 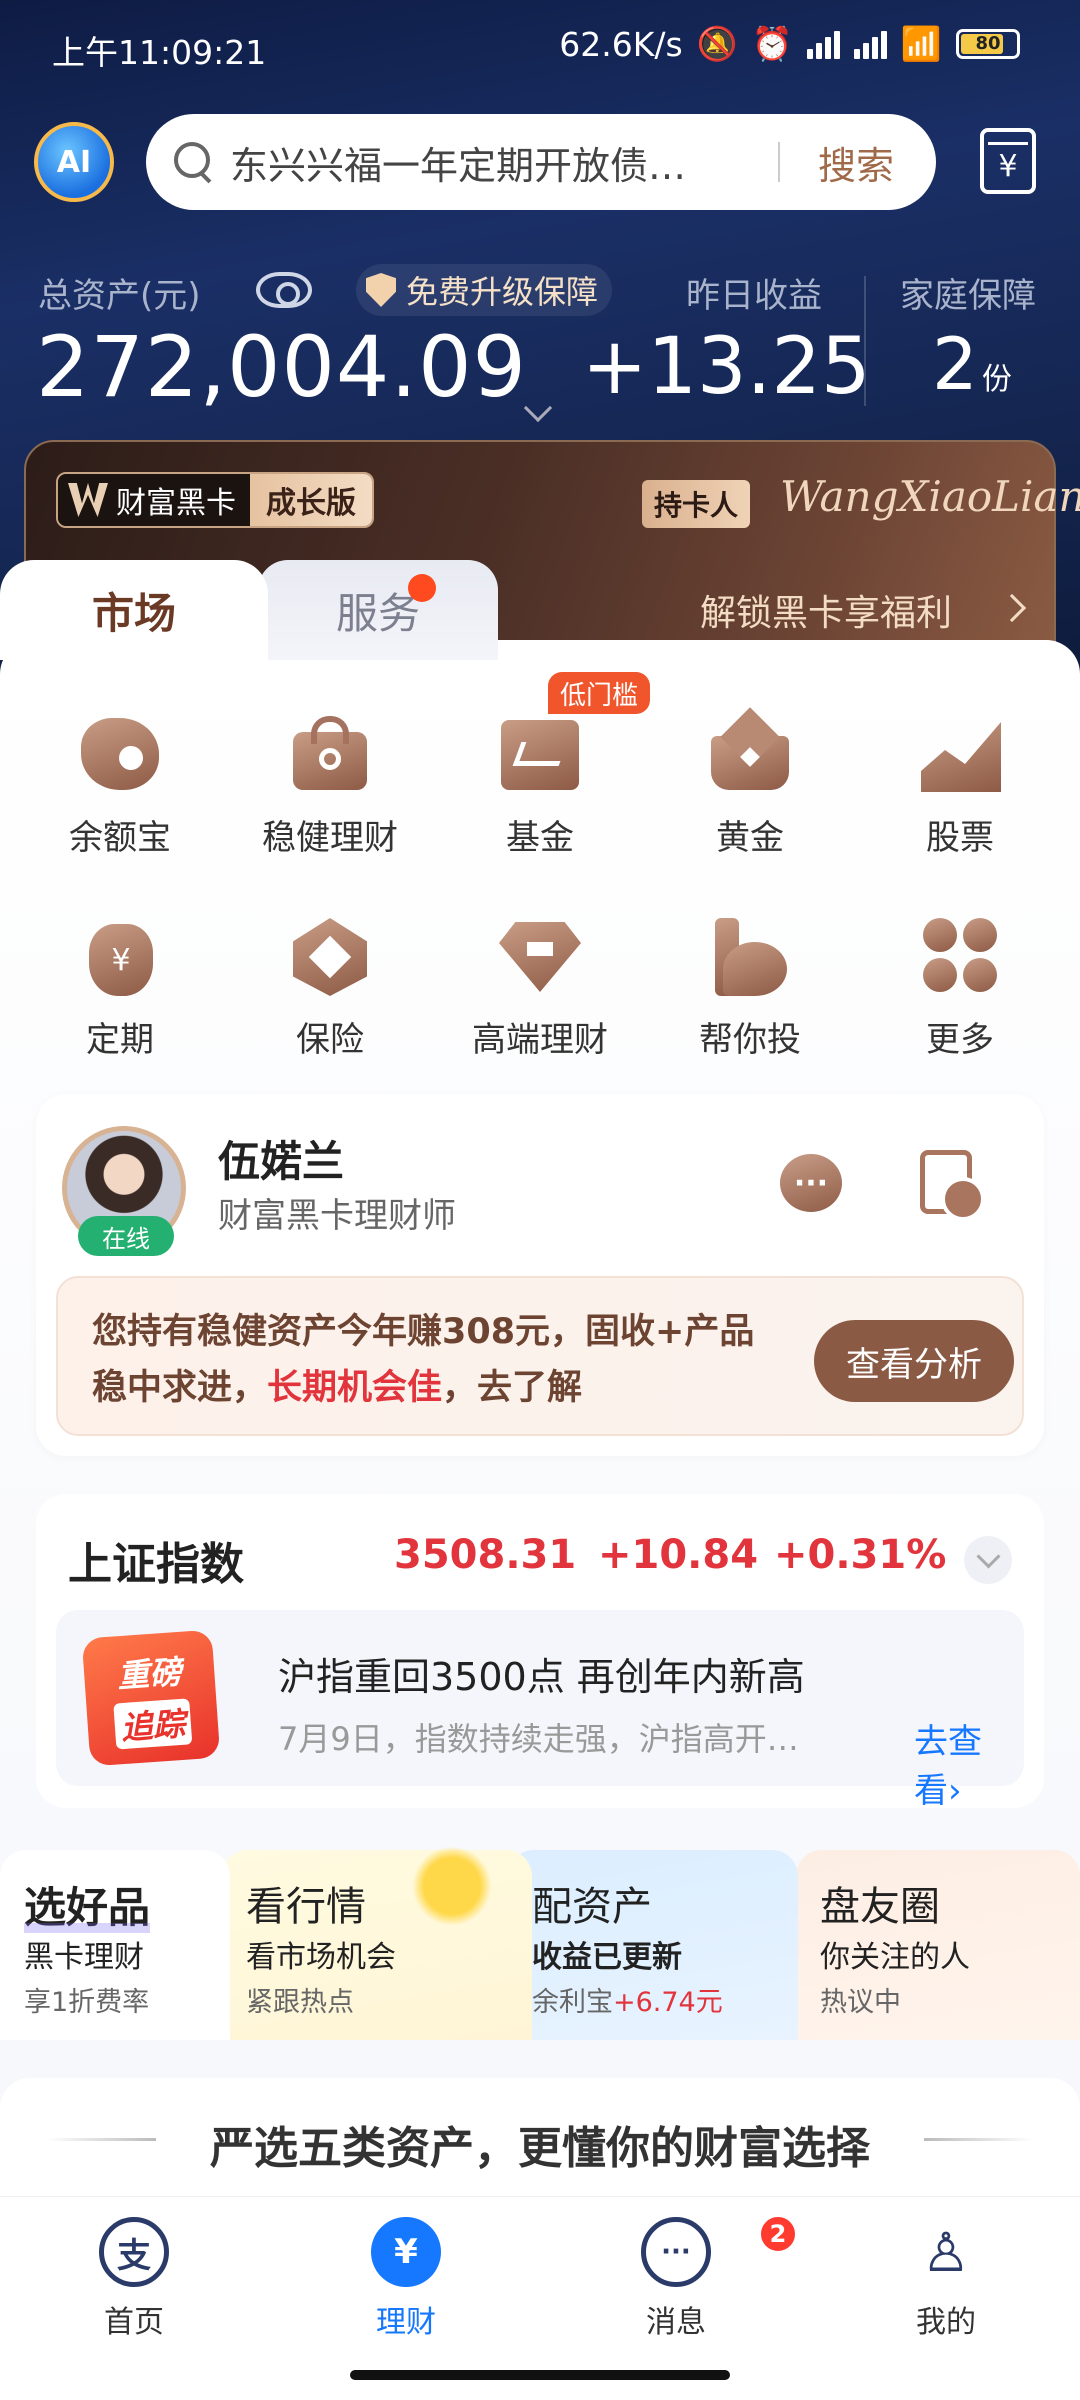 What do you see at coordinates (311, 500) in the screenshot?
I see `card-level: 成长版` at bounding box center [311, 500].